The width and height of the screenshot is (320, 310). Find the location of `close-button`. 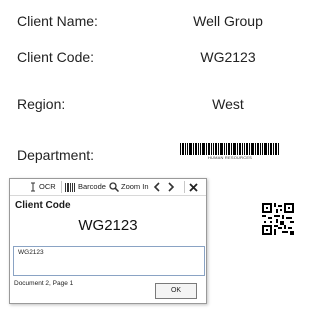

close-button is located at coordinates (193, 187).